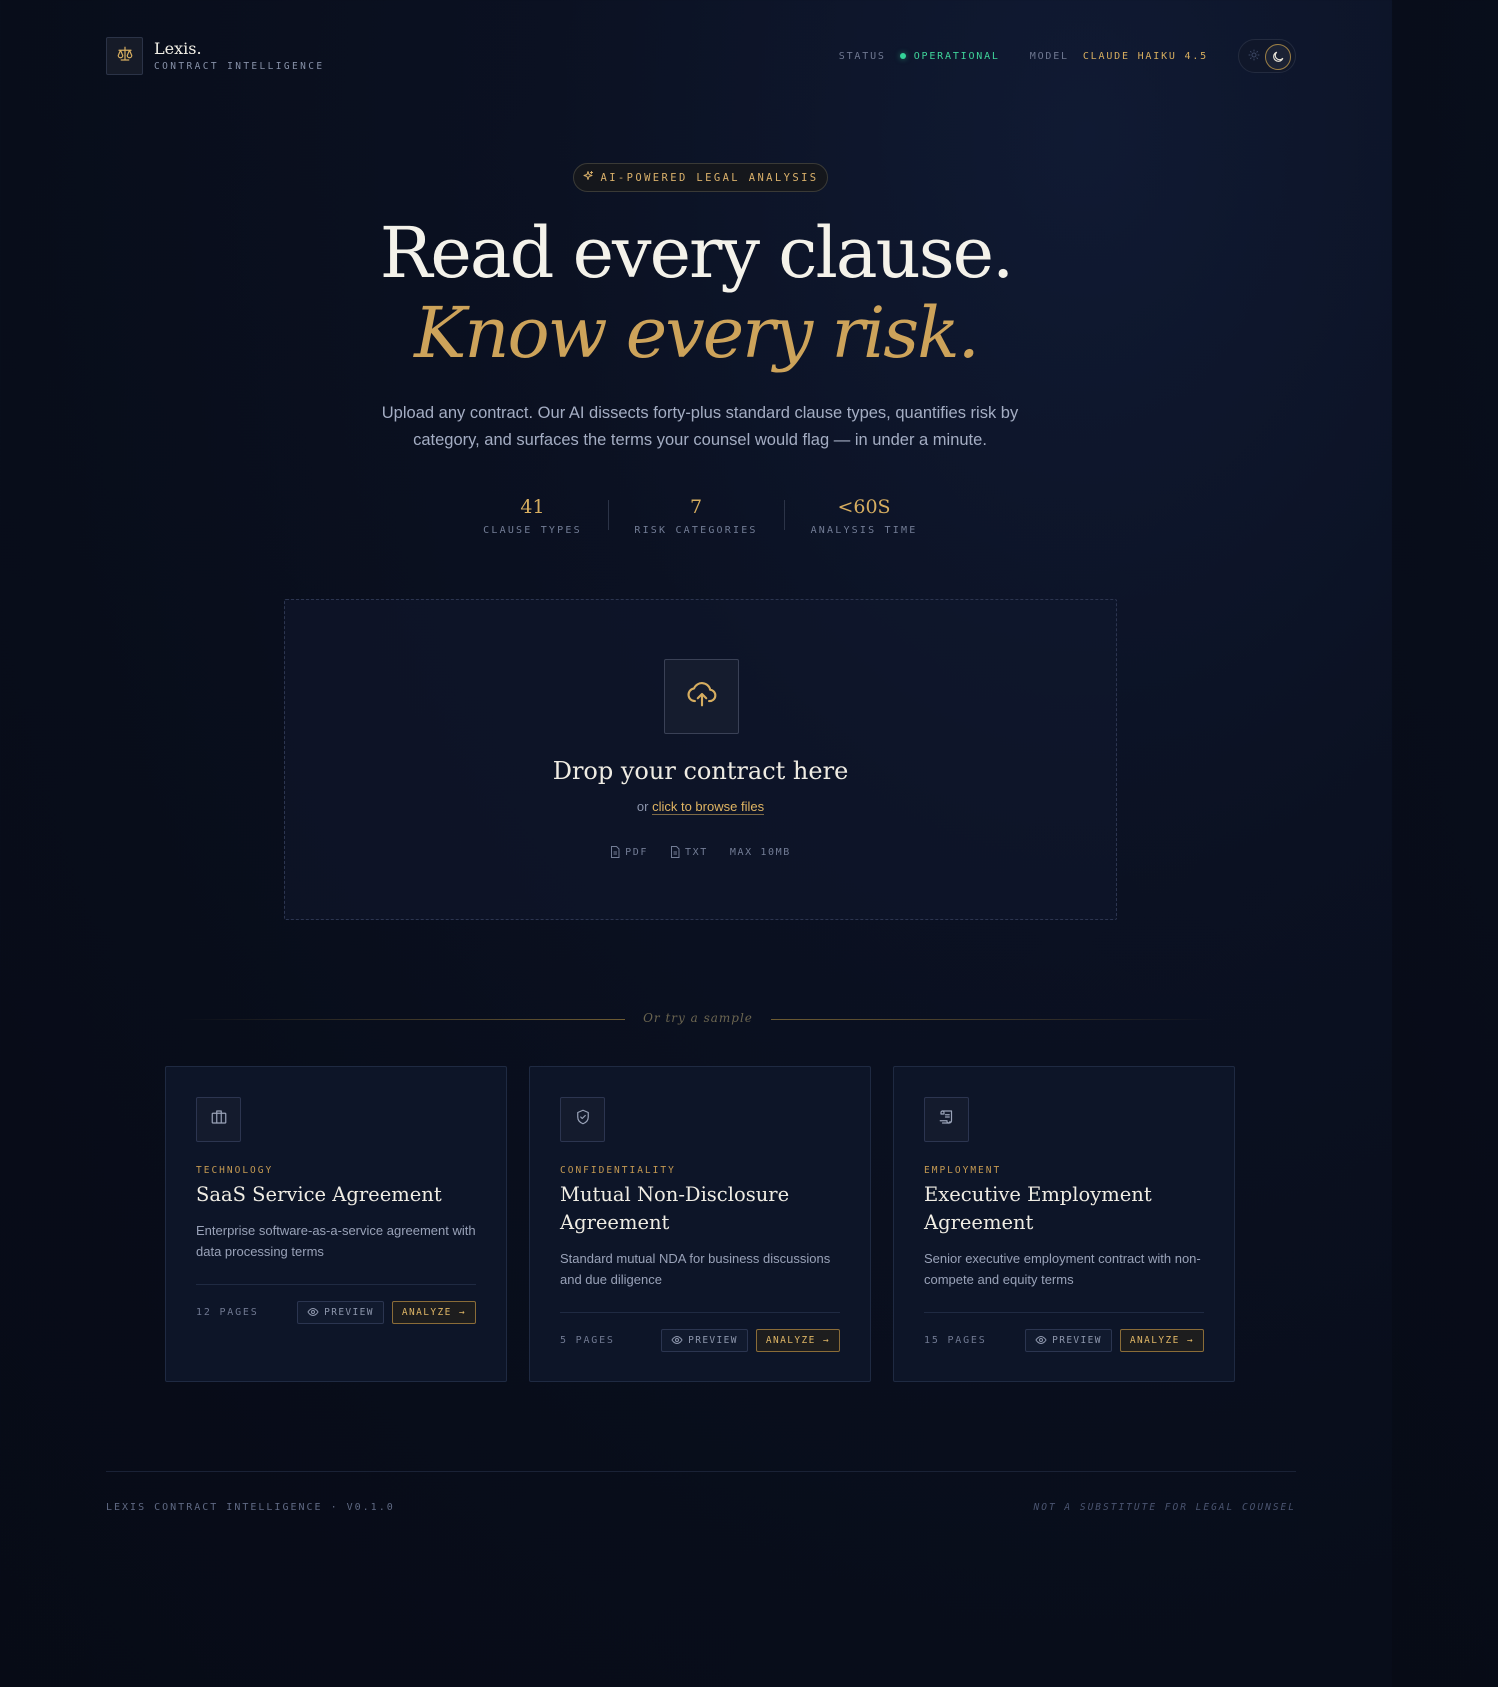 The width and height of the screenshot is (1498, 1687). Describe the element at coordinates (864, 530) in the screenshot. I see `stat-label: ANALYSIS TIME` at that location.